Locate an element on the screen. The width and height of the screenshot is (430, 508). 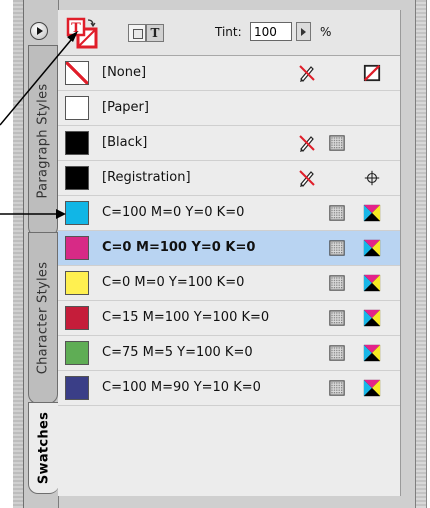
callout-arrows is located at coordinates (39, 125).